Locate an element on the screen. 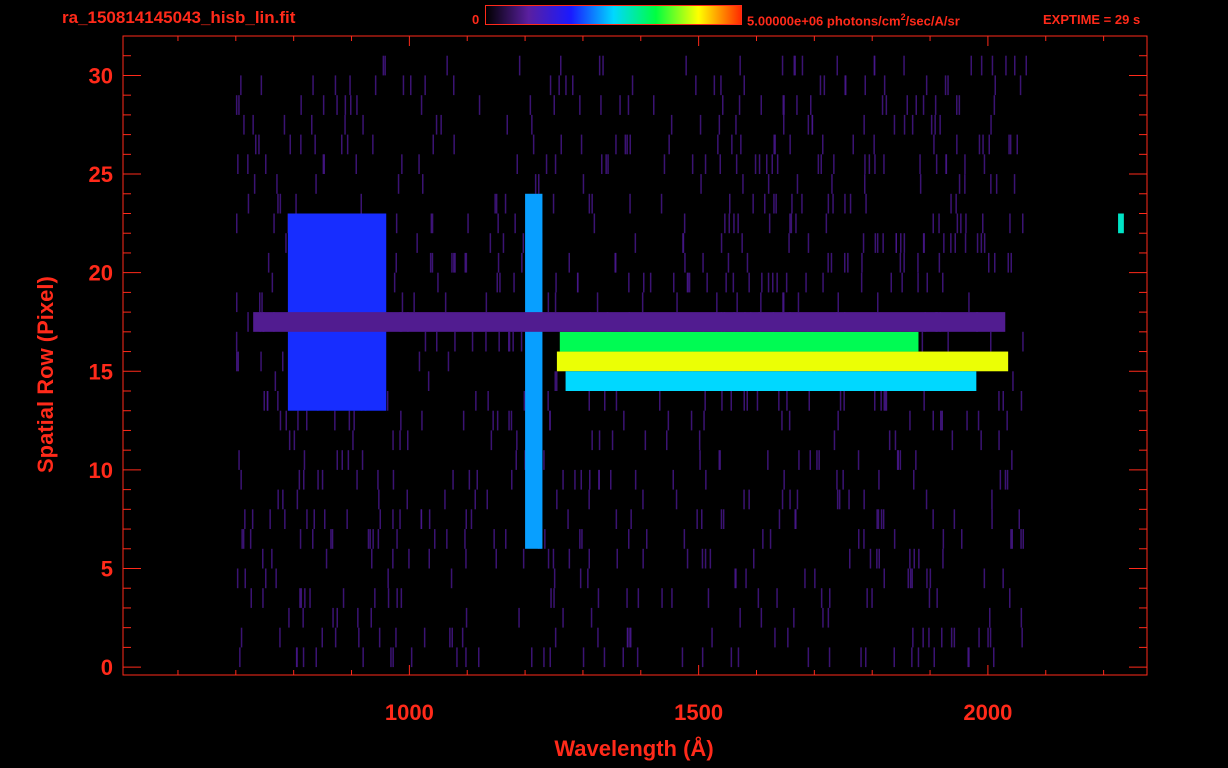  x-tick-label: 1500 is located at coordinates (698, 712).